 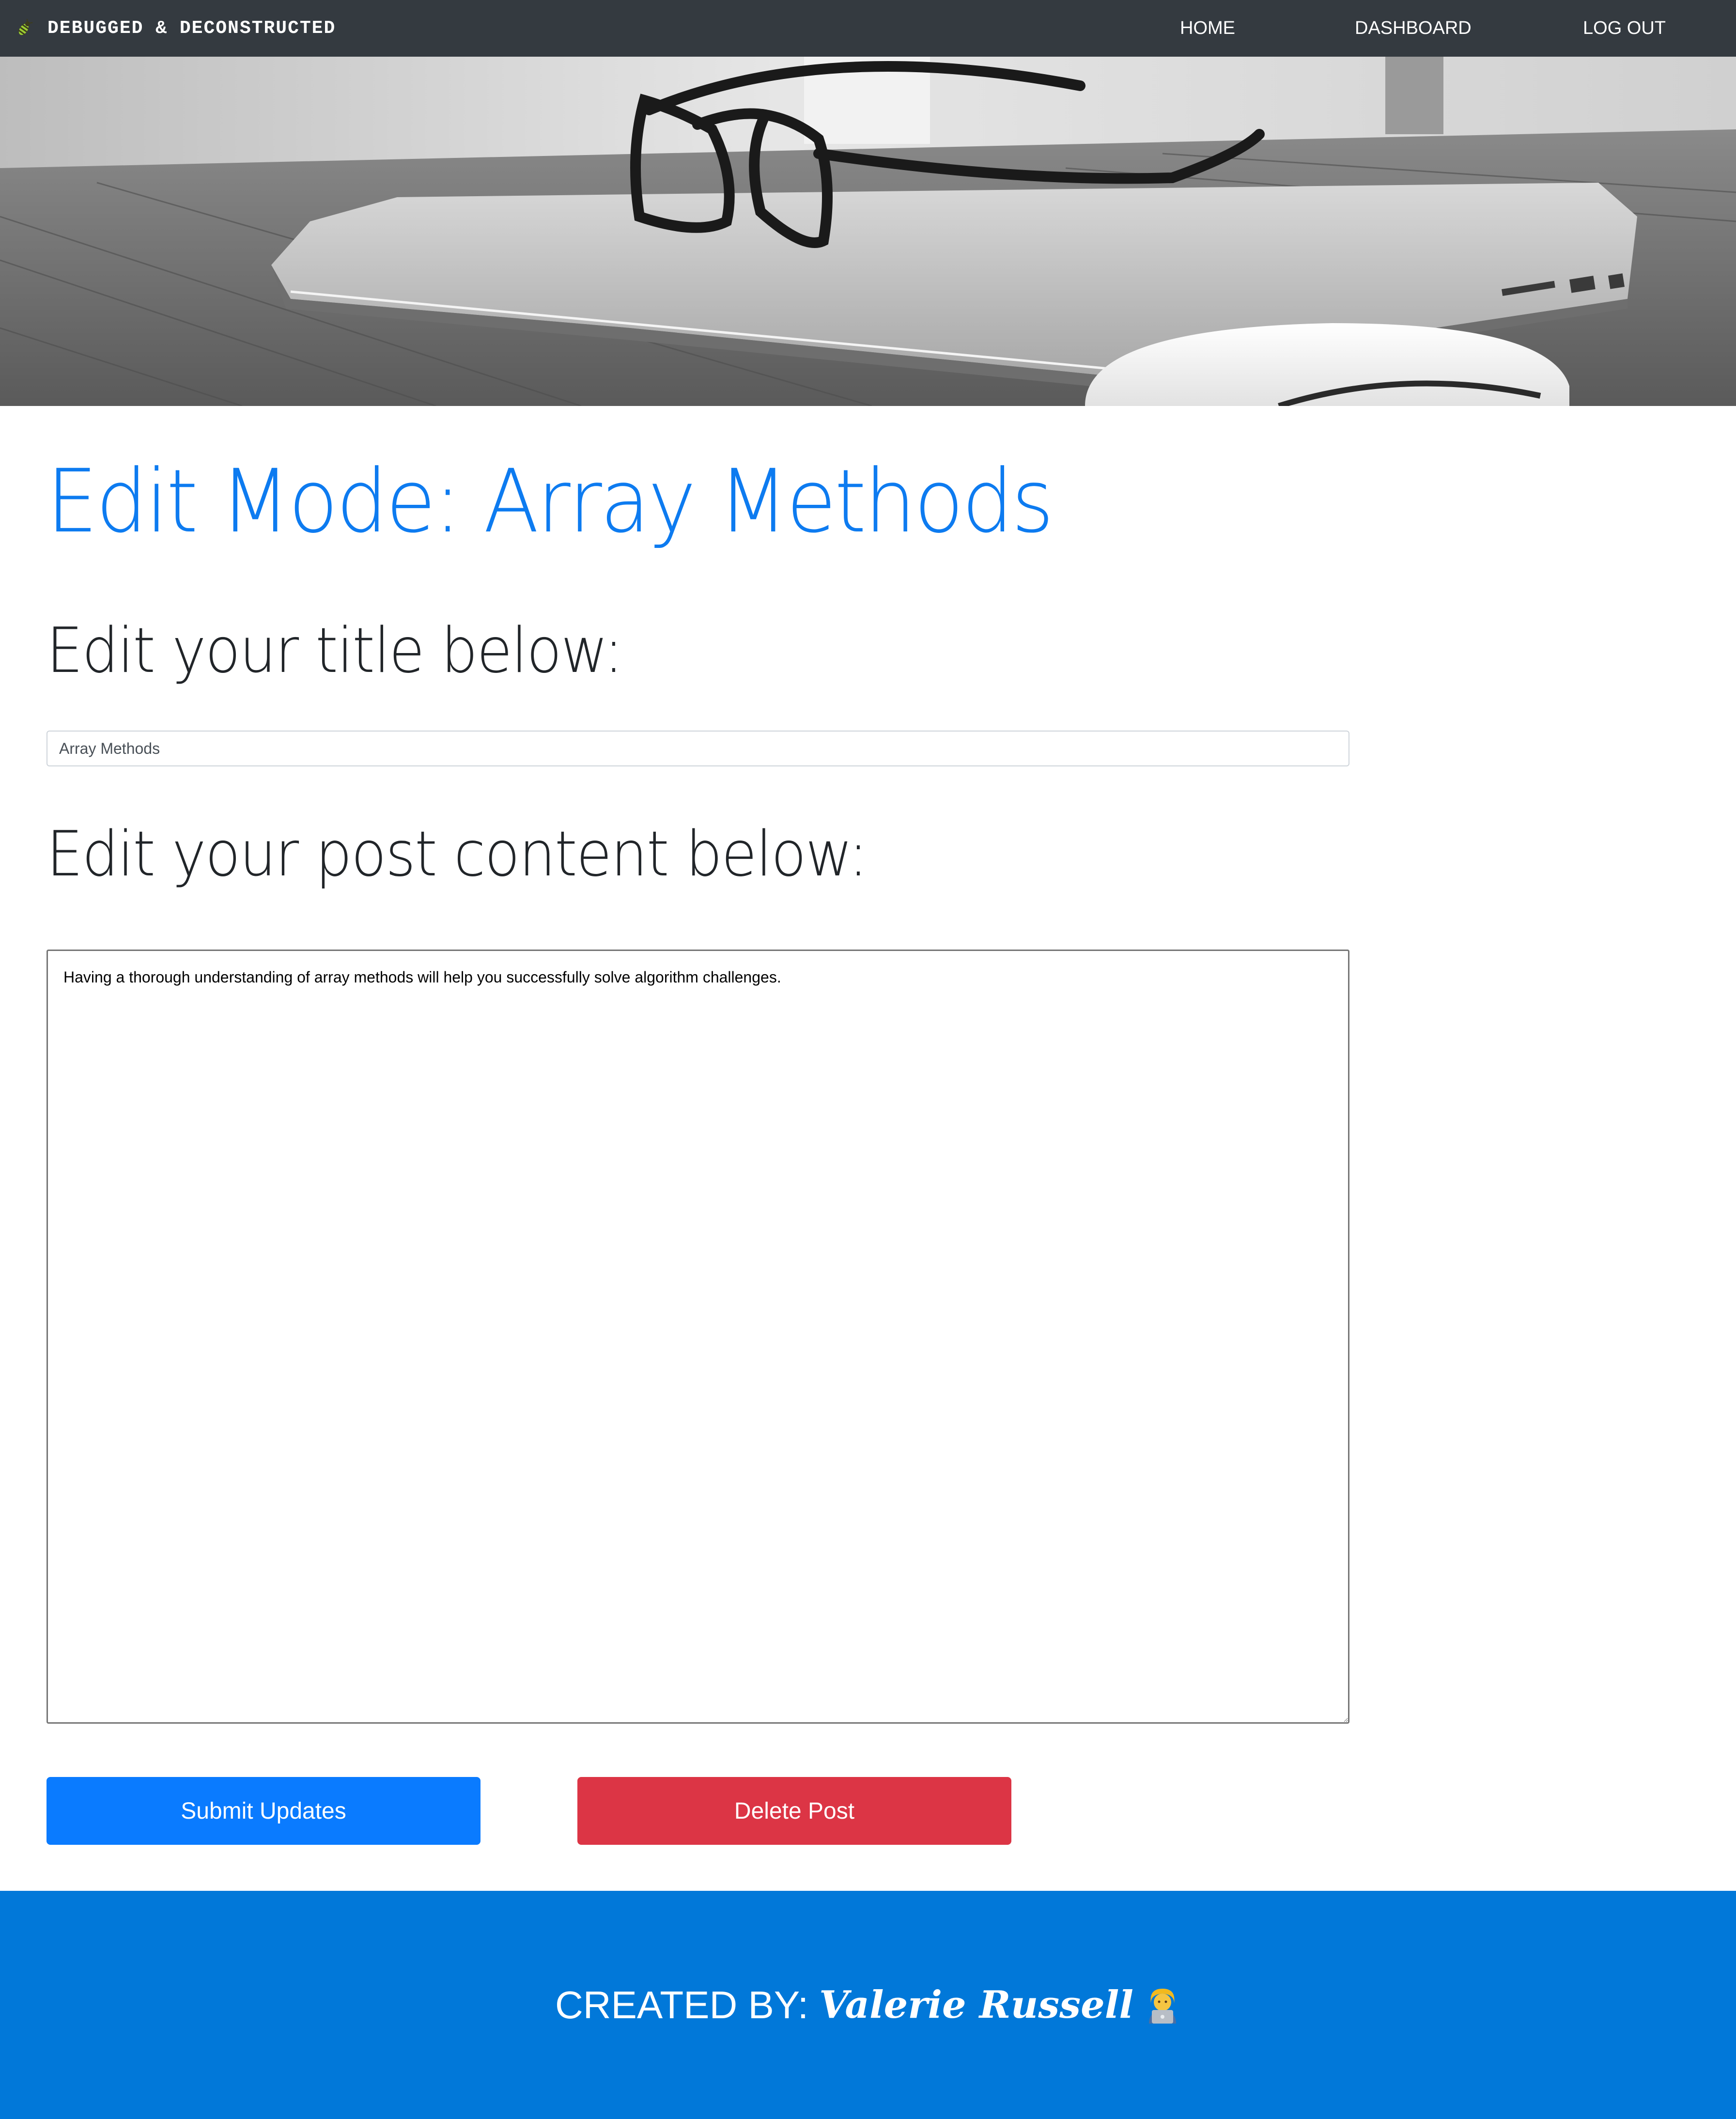 What do you see at coordinates (457, 854) in the screenshot?
I see `content-heading: Edit your post content below:` at bounding box center [457, 854].